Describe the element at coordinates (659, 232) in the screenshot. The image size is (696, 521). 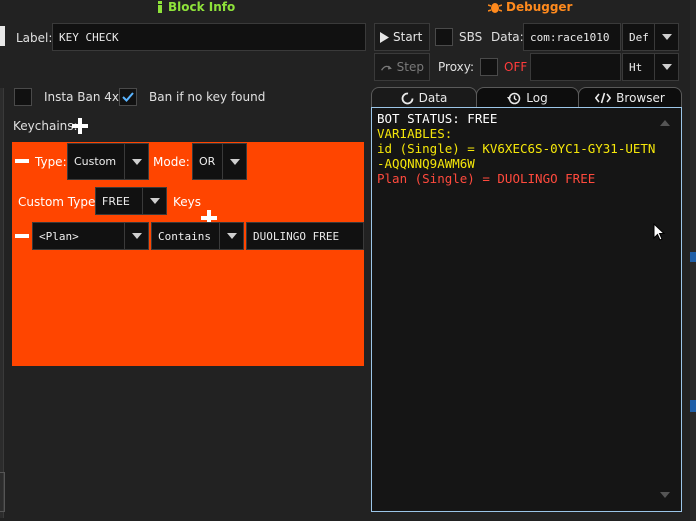
I see `mouse-cursor-icon` at that location.